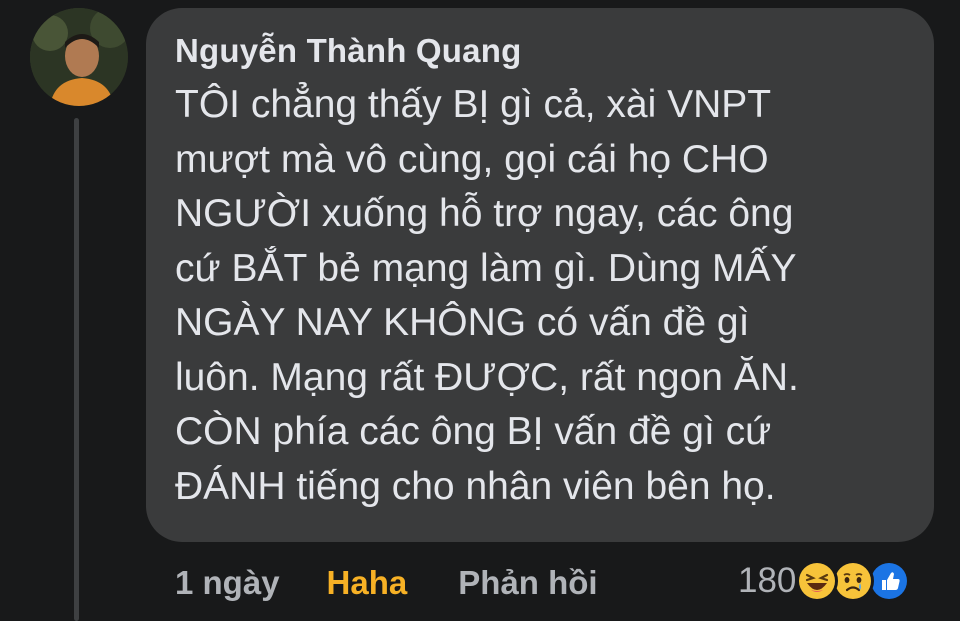 The width and height of the screenshot is (960, 621). I want to click on comment-timestamp: 1 ngày, so click(227, 583).